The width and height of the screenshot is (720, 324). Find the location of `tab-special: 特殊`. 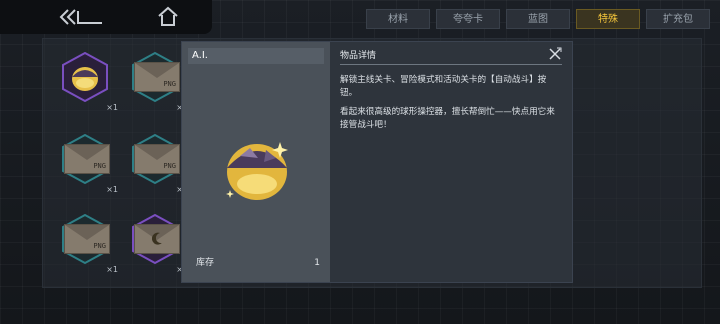

tab-special: 特殊 is located at coordinates (608, 19).